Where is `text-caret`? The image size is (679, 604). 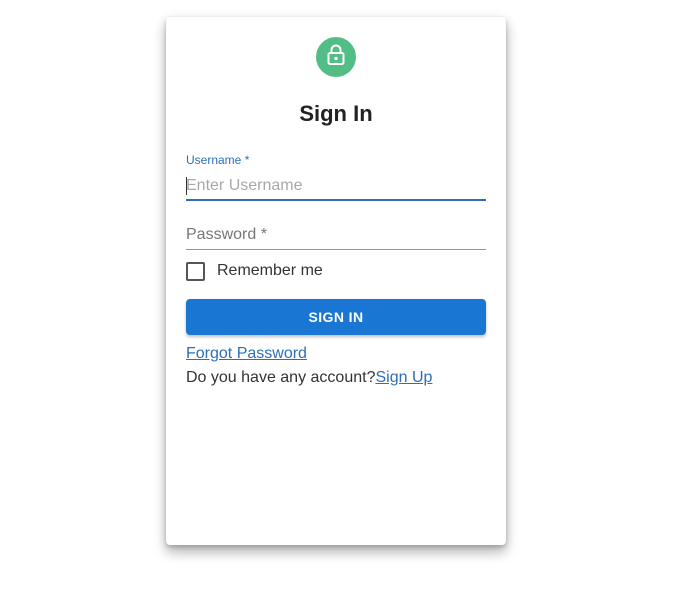 text-caret is located at coordinates (186, 186).